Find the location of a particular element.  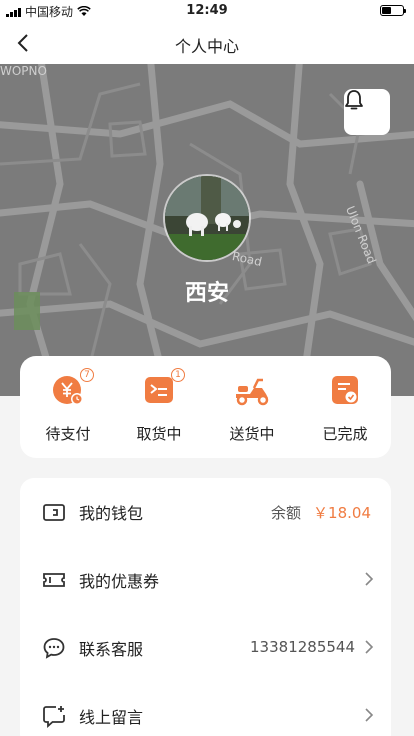

order-pending-payment: 7 待支付 is located at coordinates (68, 406).